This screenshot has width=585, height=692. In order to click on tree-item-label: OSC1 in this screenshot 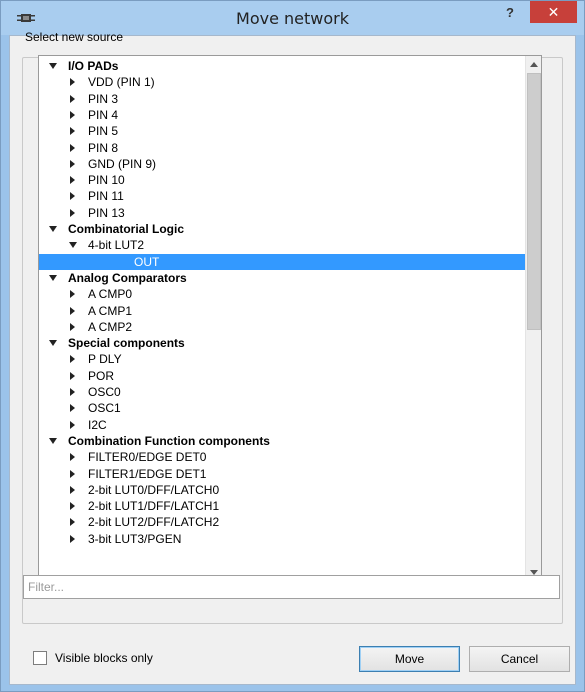, I will do `click(104, 408)`.